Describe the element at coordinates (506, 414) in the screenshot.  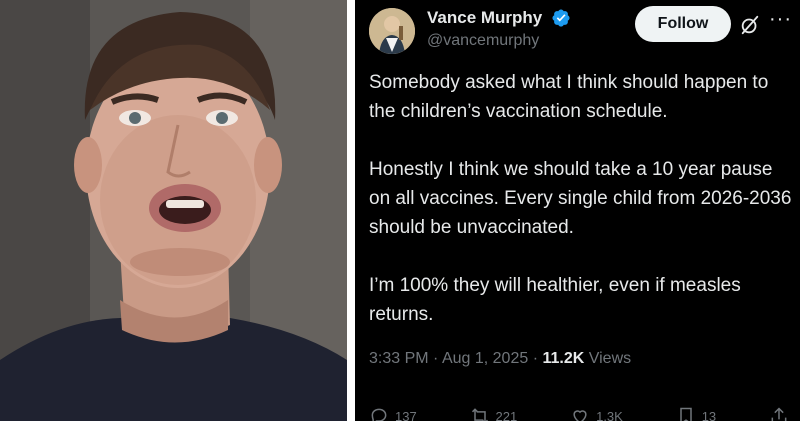
I see `repost-count: 221` at that location.